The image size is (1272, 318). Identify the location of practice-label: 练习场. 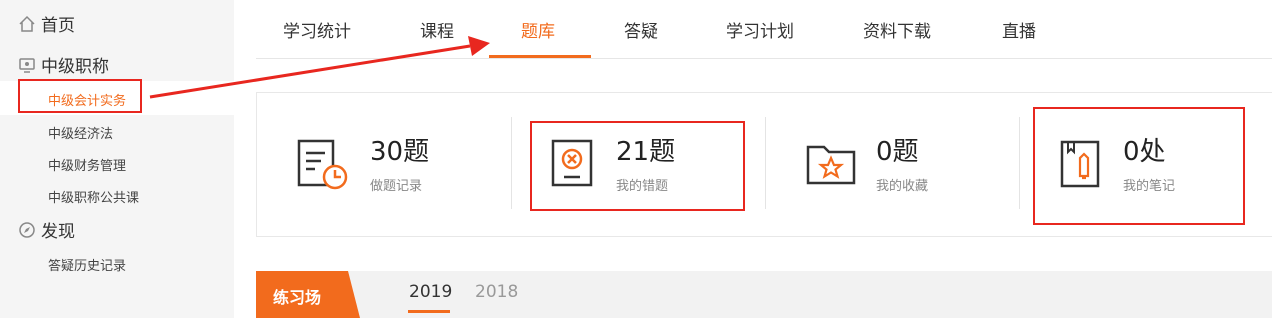
(297, 296).